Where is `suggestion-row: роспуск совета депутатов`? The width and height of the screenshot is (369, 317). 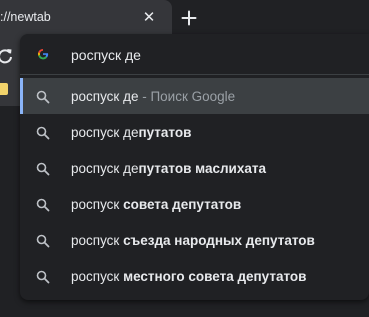
suggestion-row: роспуск совета депутатов is located at coordinates (194, 204).